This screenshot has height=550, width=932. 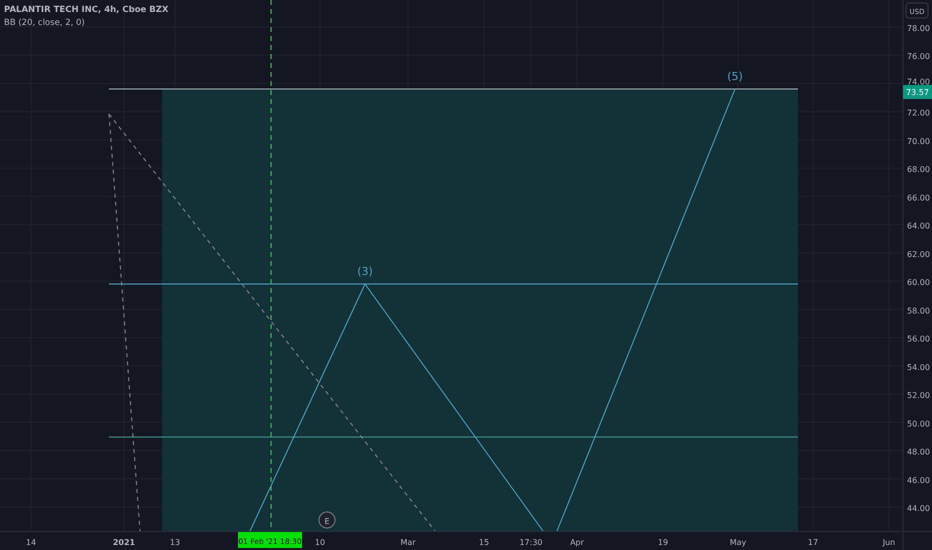 I want to click on price-tick: 64.00, so click(x=918, y=226).